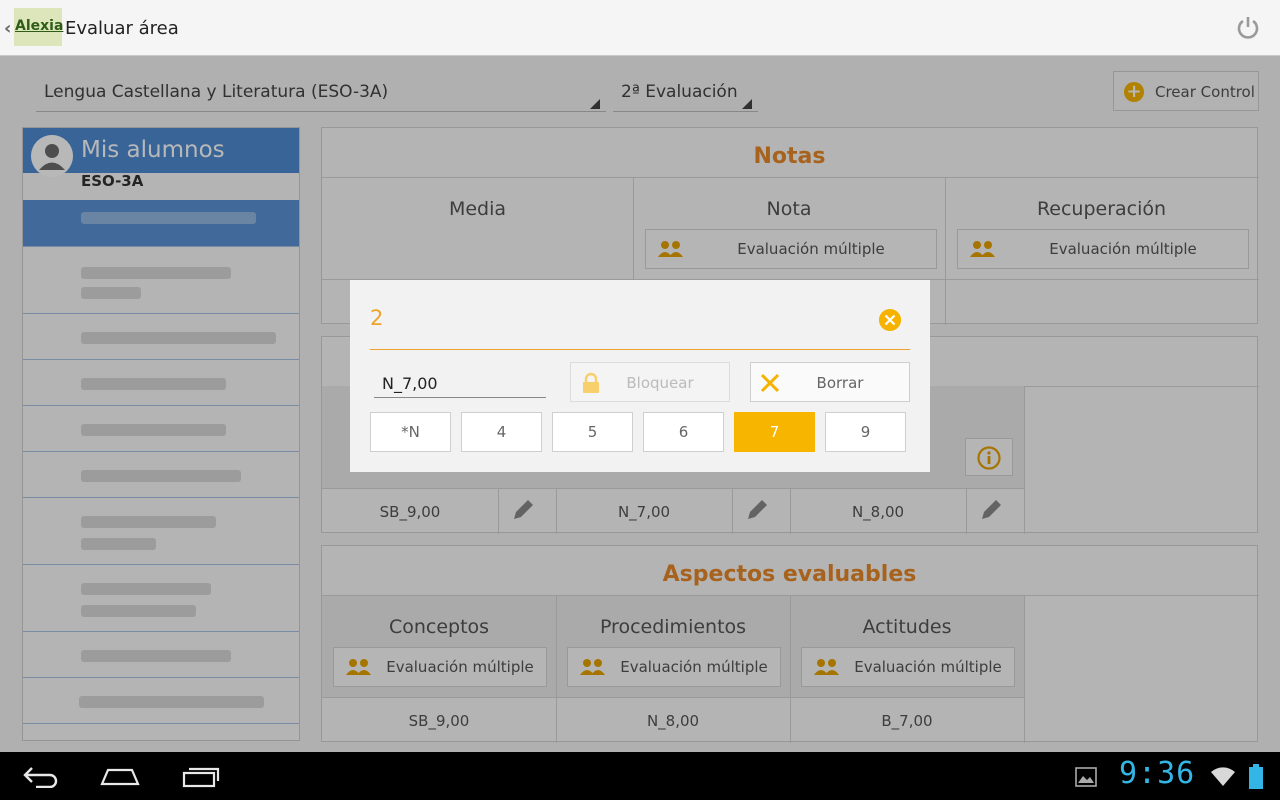 The width and height of the screenshot is (1280, 800). What do you see at coordinates (33, 28) in the screenshot?
I see `app-logo: ‹ Alexia` at bounding box center [33, 28].